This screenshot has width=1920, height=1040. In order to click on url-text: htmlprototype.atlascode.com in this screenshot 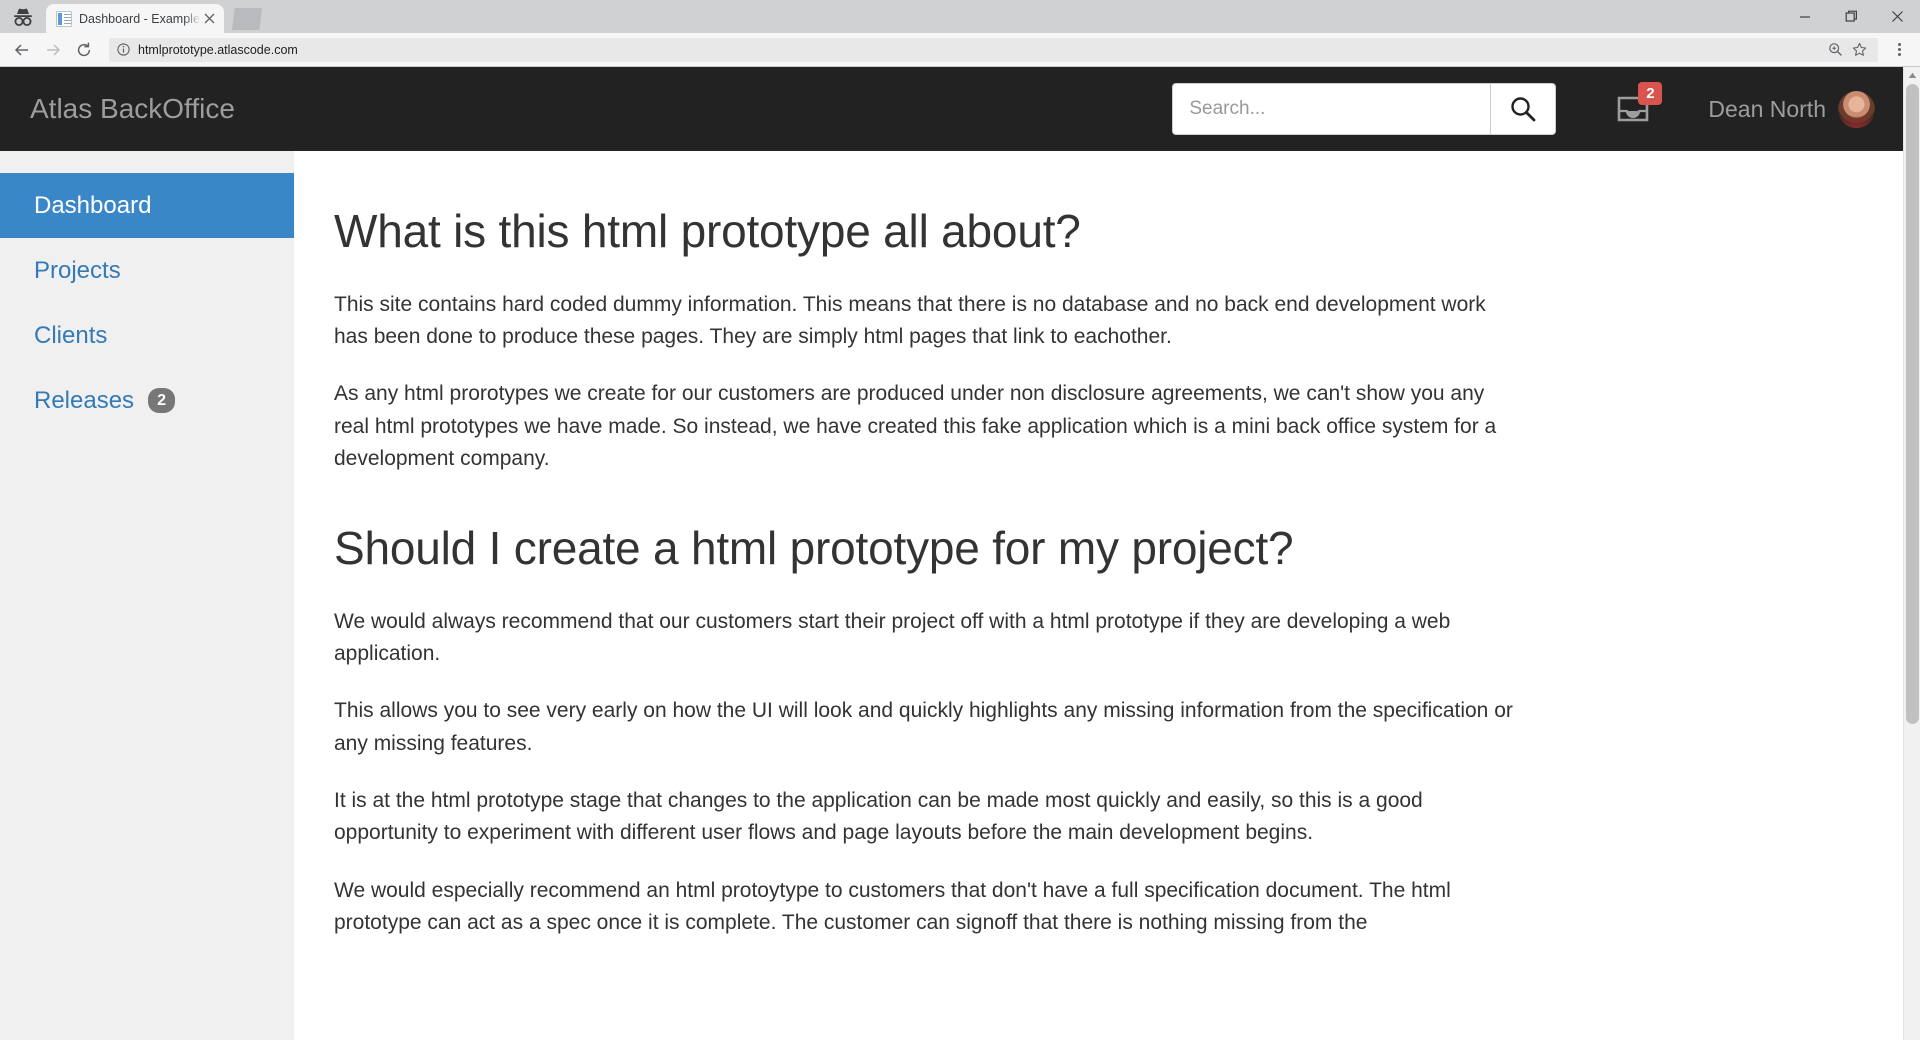, I will do `click(218, 49)`.